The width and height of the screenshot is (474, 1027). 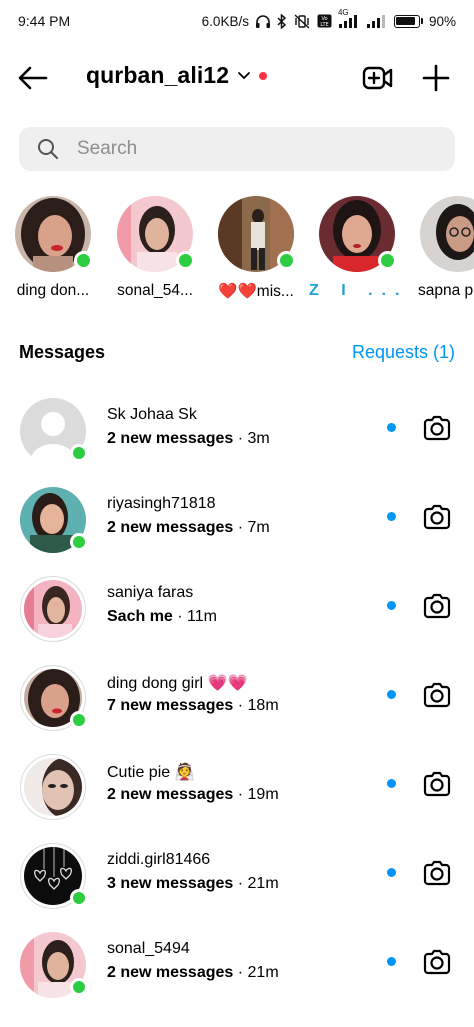 What do you see at coordinates (150, 592) in the screenshot?
I see `thread-name: saniya faras` at bounding box center [150, 592].